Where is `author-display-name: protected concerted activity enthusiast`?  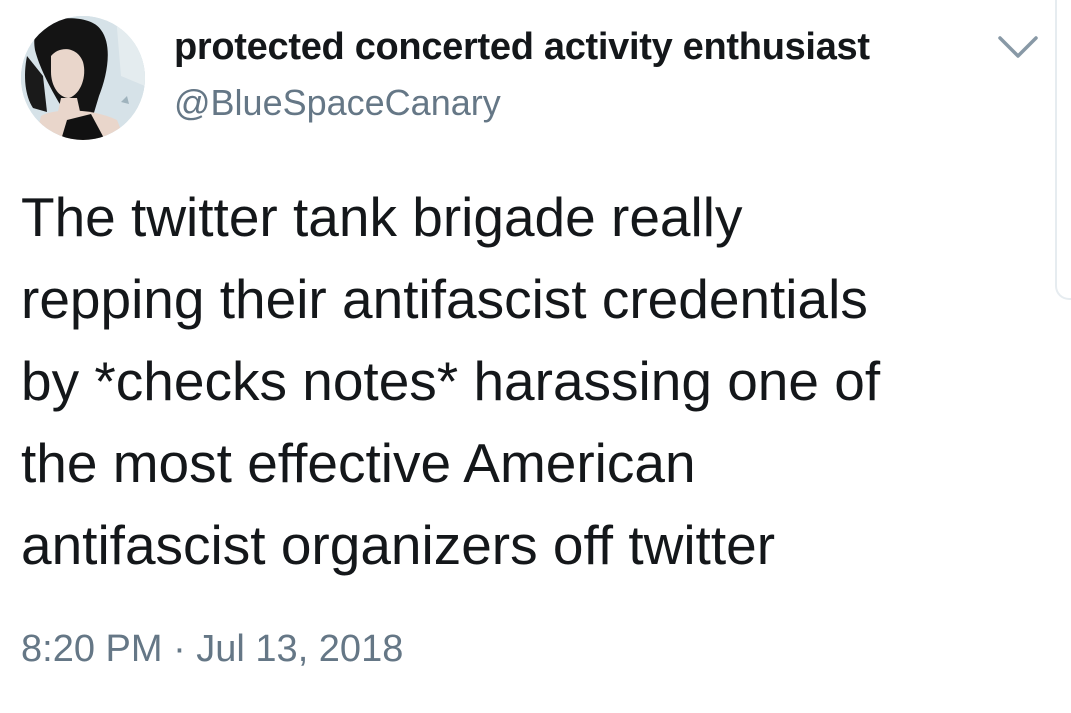 author-display-name: protected concerted activity enthusiast is located at coordinates (522, 47).